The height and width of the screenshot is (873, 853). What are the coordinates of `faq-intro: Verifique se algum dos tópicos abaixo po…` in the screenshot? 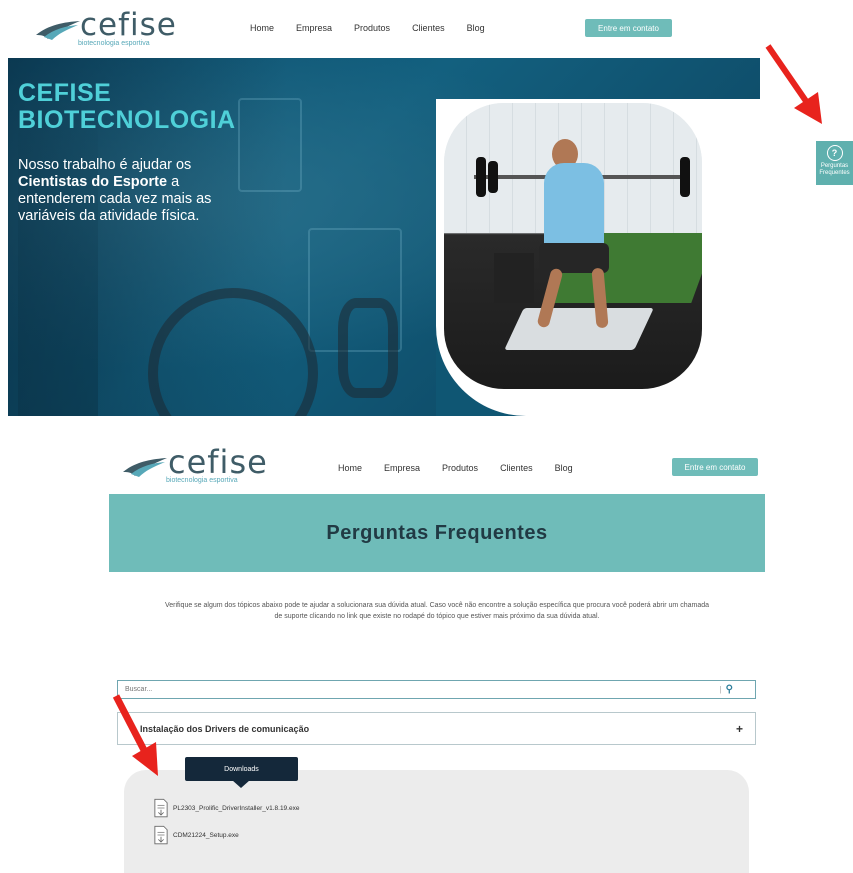 It's located at (436, 611).